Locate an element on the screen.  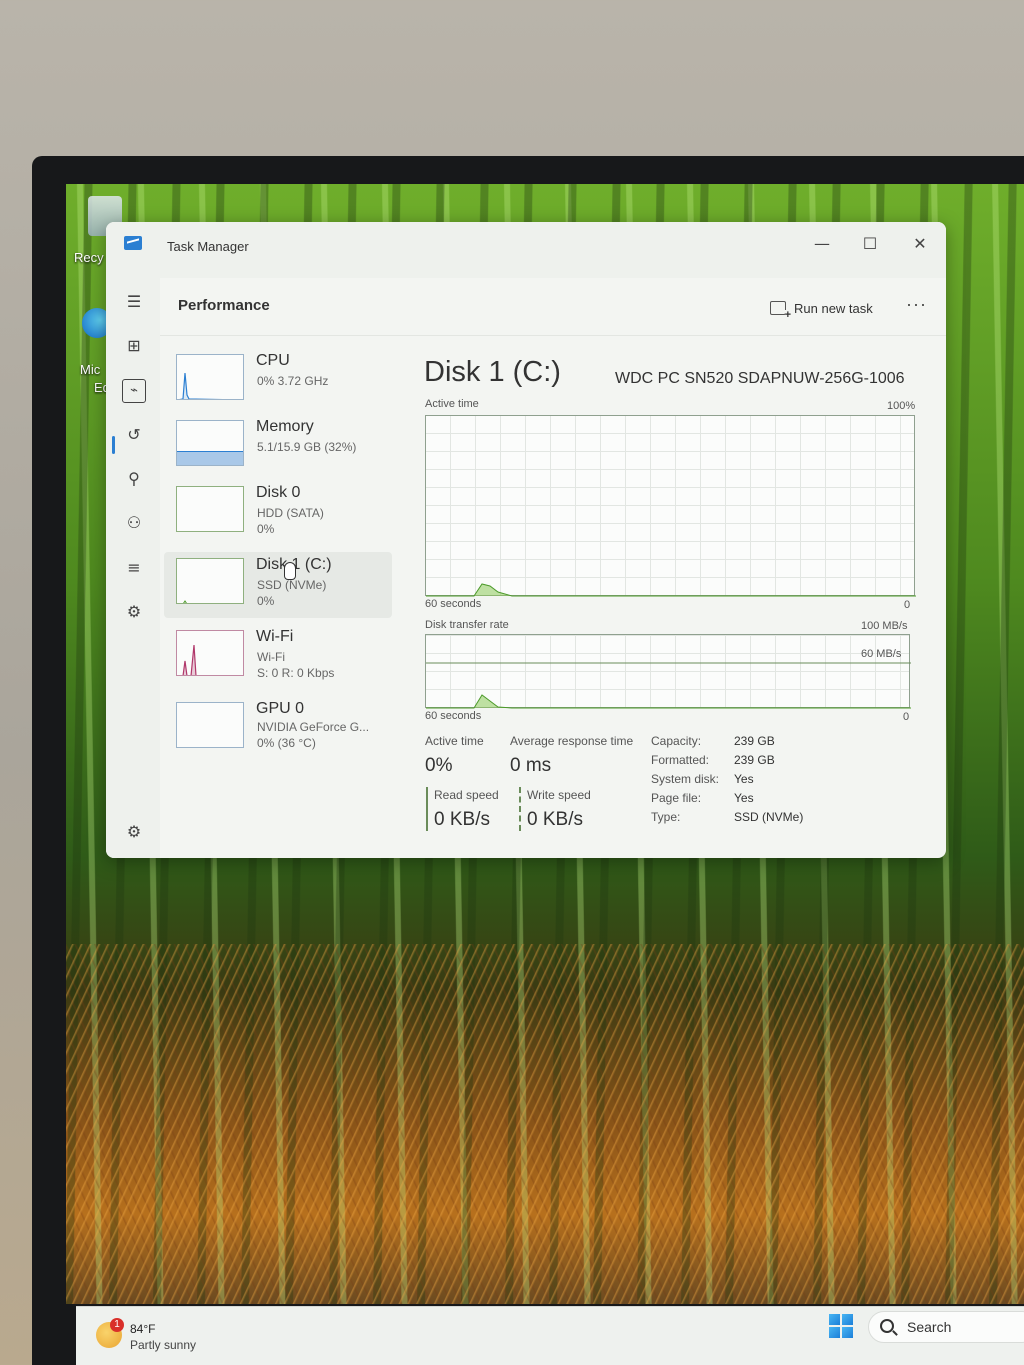
active-time-label: Active time is located at coordinates (454, 741).